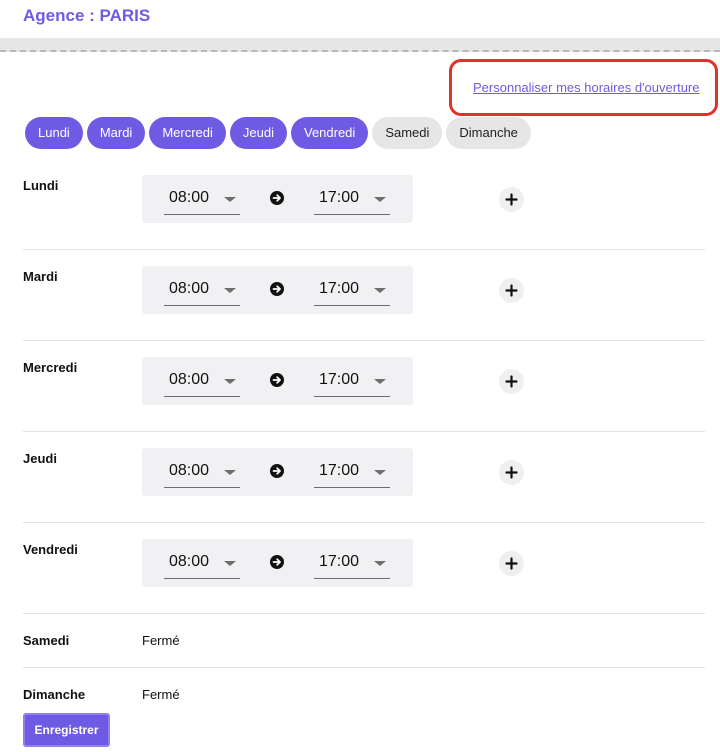 The width and height of the screenshot is (720, 752). What do you see at coordinates (50, 367) in the screenshot?
I see `day-label: Mercredi` at bounding box center [50, 367].